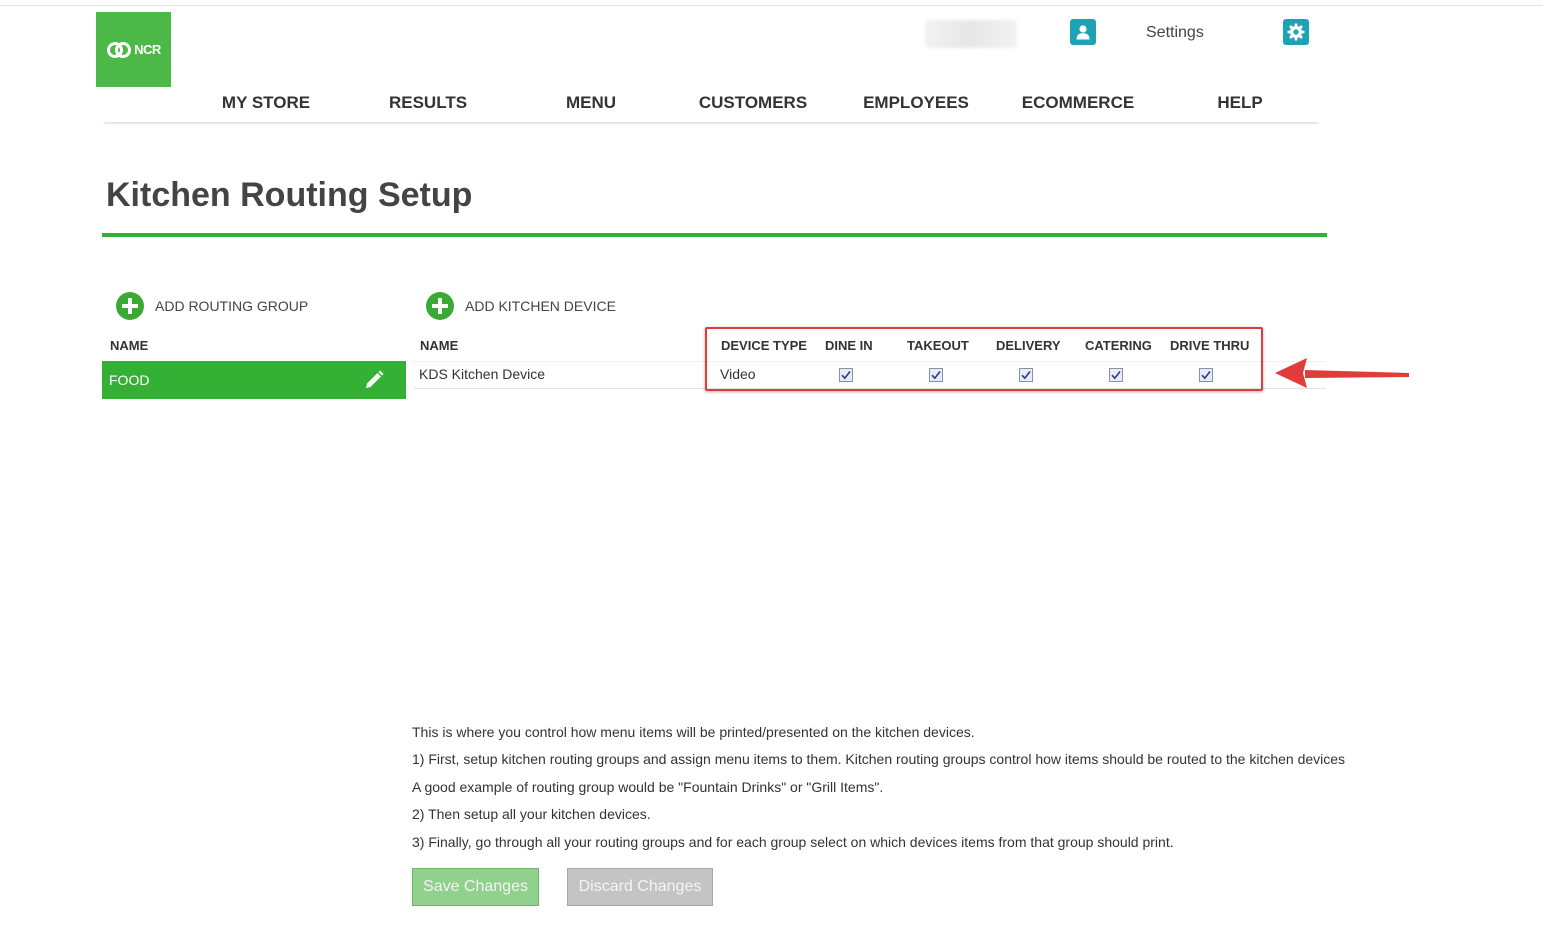 The height and width of the screenshot is (927, 1543). I want to click on nav-employees: EMPLOYEES, so click(916, 103).